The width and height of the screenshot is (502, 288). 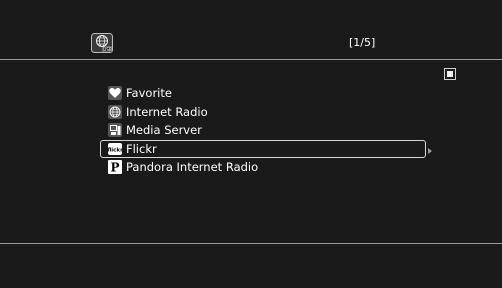 I want to click on option-checkbox-fill, so click(x=450, y=74).